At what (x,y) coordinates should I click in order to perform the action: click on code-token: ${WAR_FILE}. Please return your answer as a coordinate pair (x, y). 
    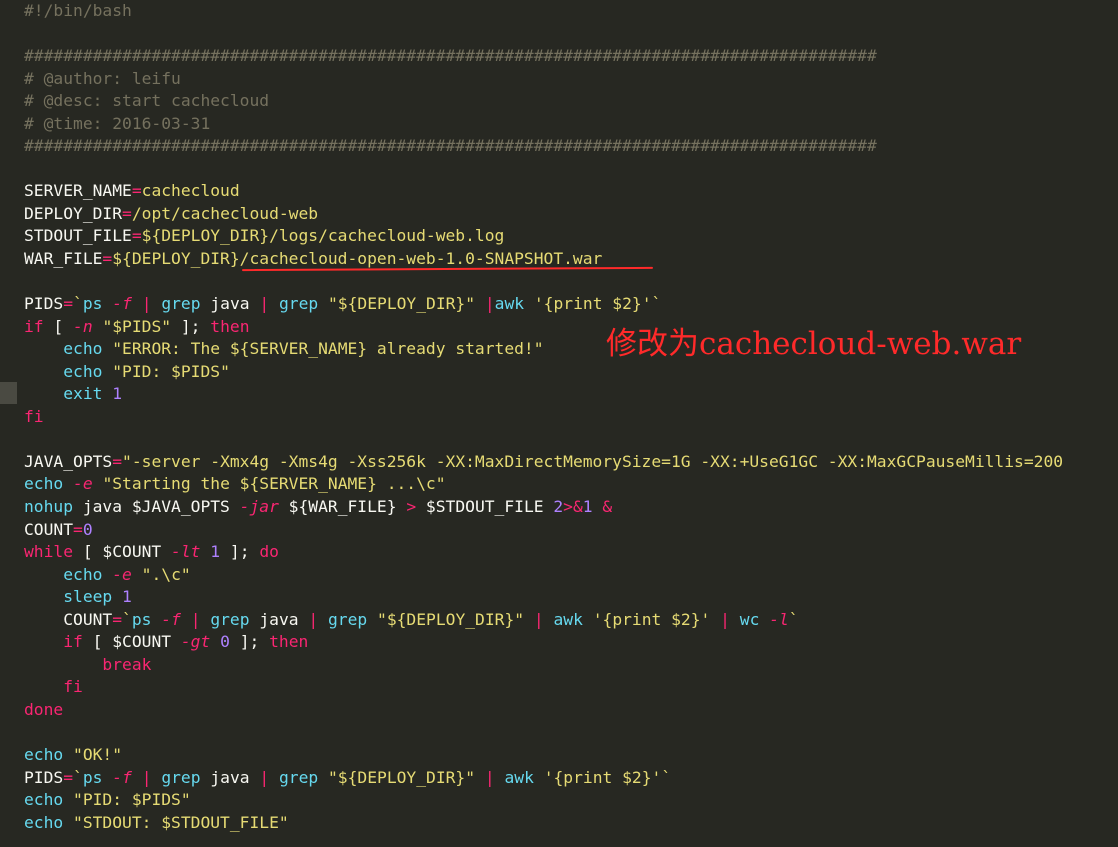
    Looking at the image, I should click on (342, 507).